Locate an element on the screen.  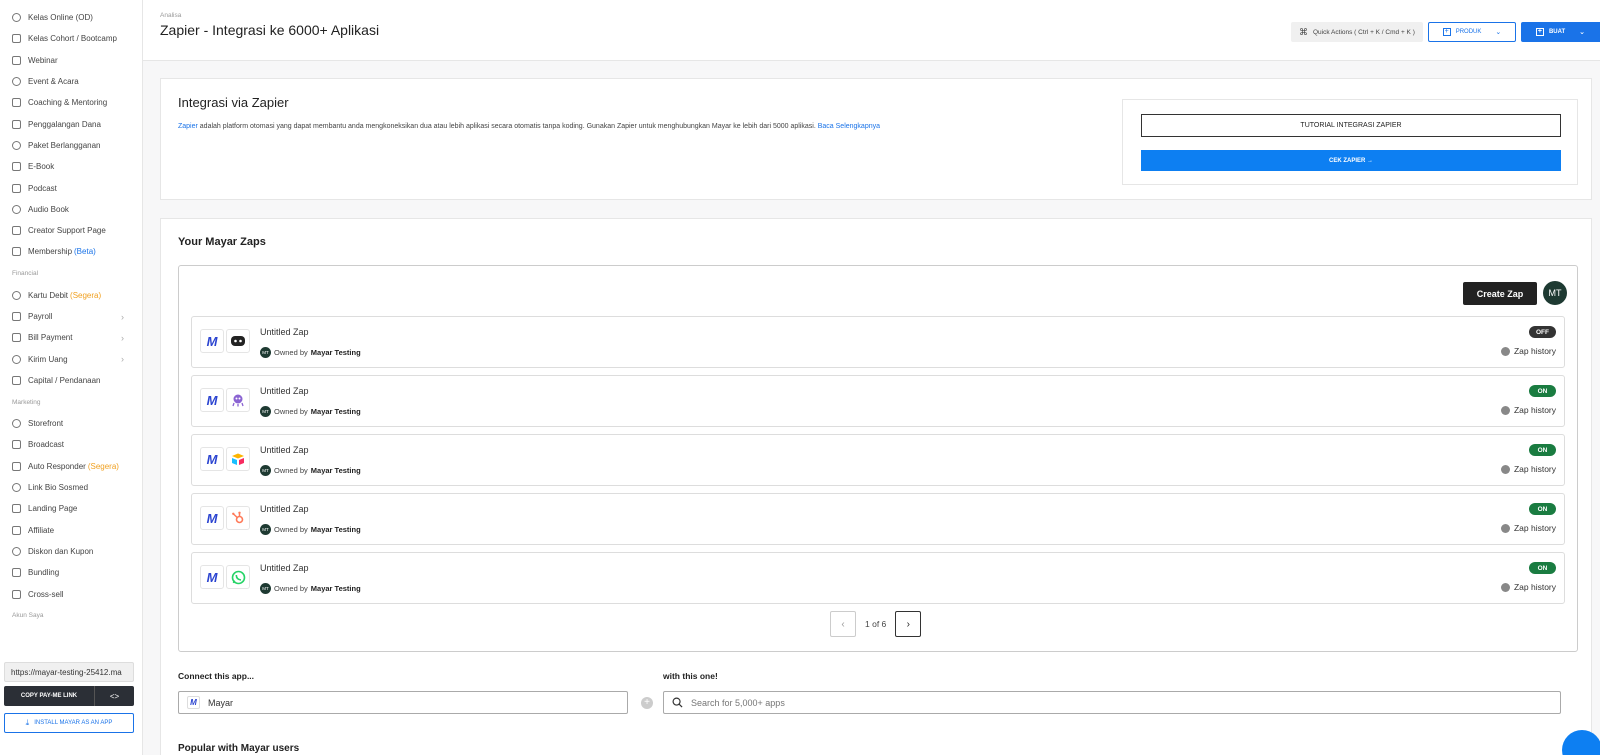
sidebar-item-label: E-Book is located at coordinates (41, 167).